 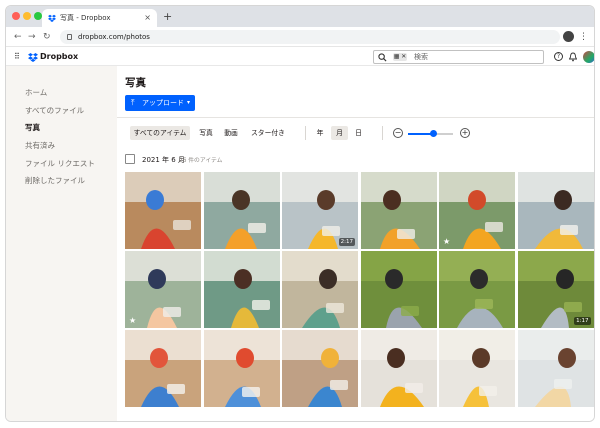 What do you see at coordinates (147, 18) in the screenshot?
I see `tab-close-icon: ×` at bounding box center [147, 18].